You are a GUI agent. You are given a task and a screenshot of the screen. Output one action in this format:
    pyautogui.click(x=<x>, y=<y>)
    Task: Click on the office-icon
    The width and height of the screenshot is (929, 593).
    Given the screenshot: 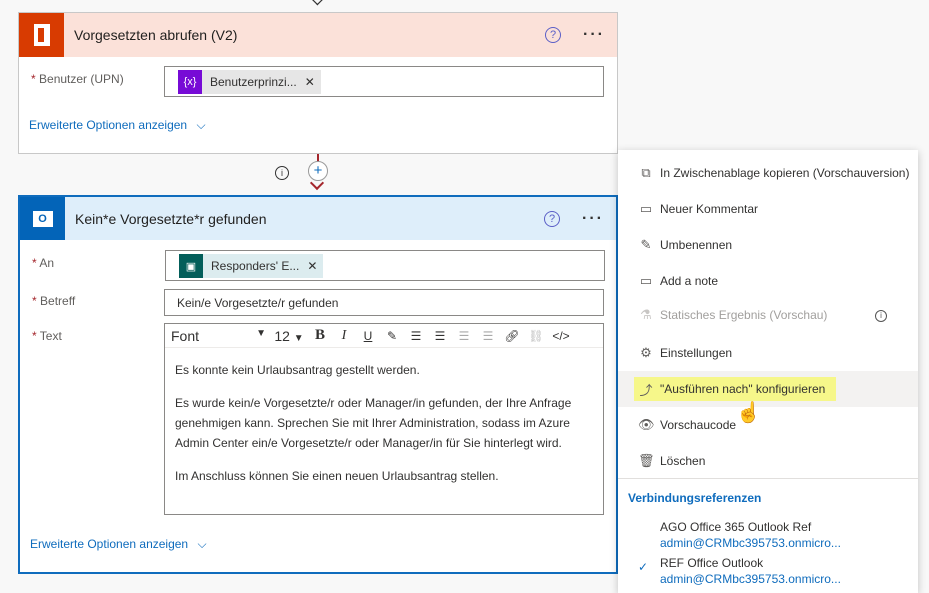 What is the action you would take?
    pyautogui.click(x=41, y=35)
    